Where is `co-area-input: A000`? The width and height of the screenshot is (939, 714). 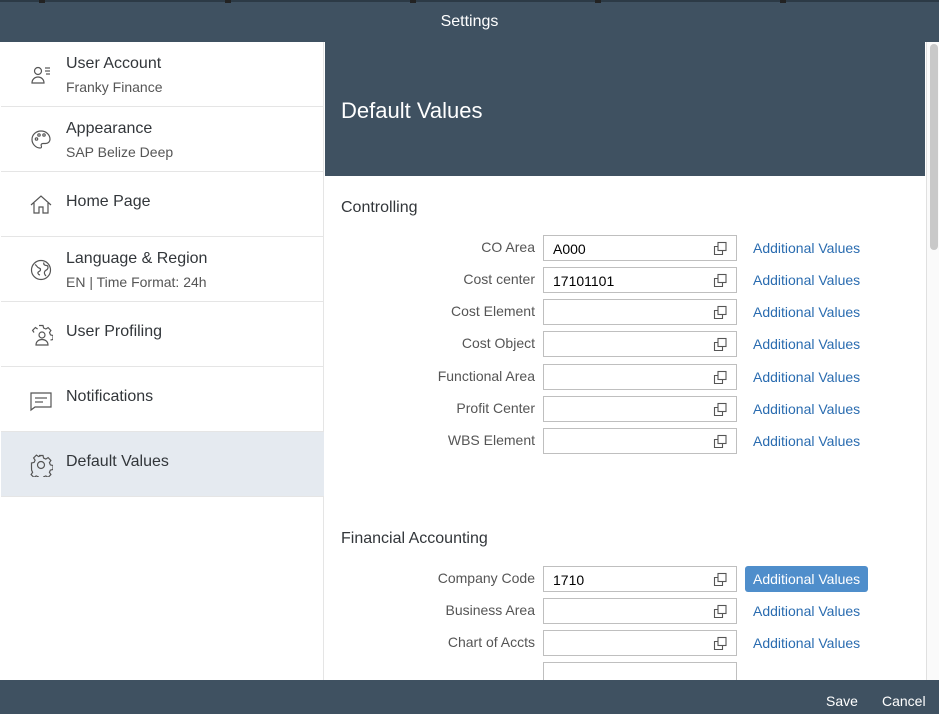
co-area-input: A000 is located at coordinates (640, 248).